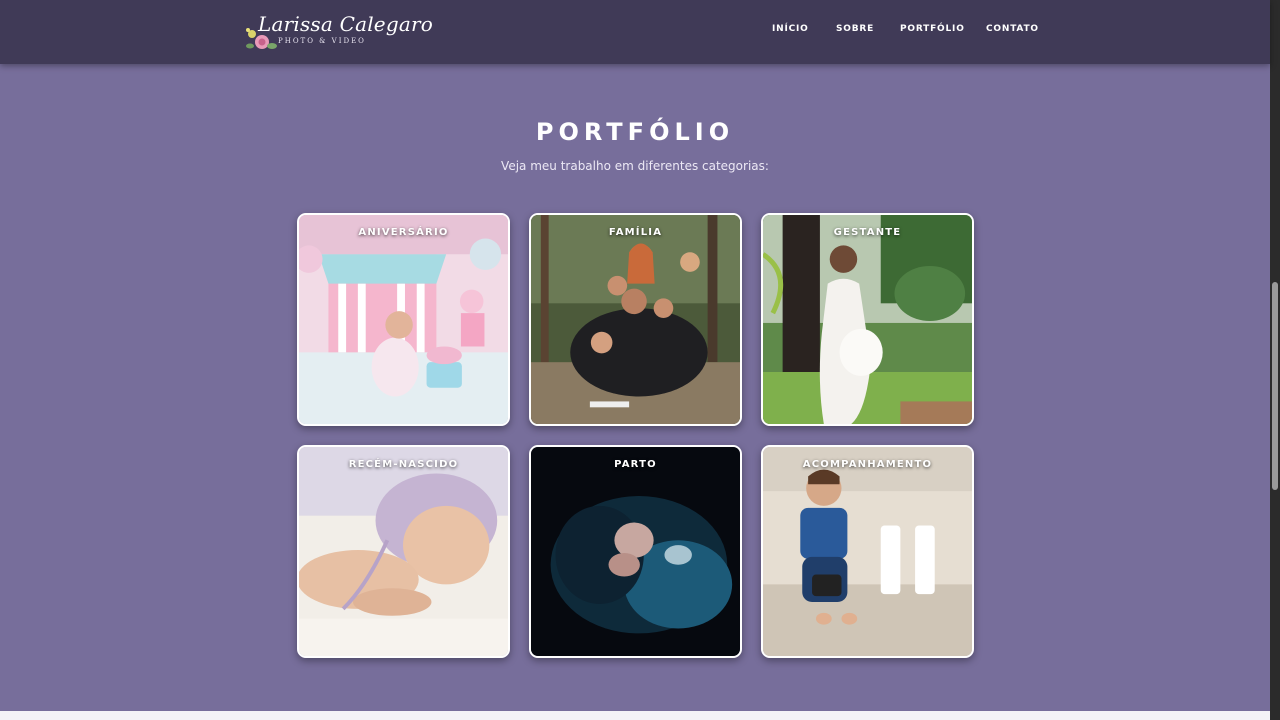  What do you see at coordinates (322, 41) in the screenshot?
I see `brand-tagline: PHOTO & VIDEO` at bounding box center [322, 41].